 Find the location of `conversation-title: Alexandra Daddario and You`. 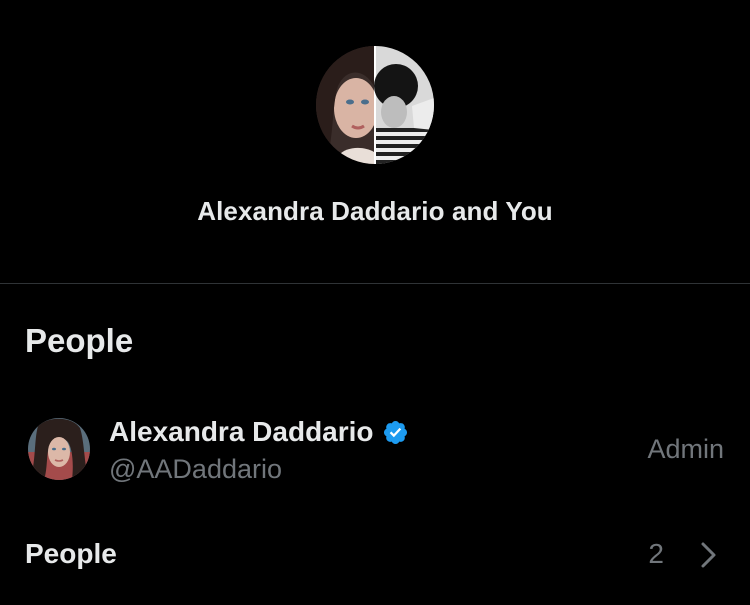

conversation-title: Alexandra Daddario and You is located at coordinates (375, 211).